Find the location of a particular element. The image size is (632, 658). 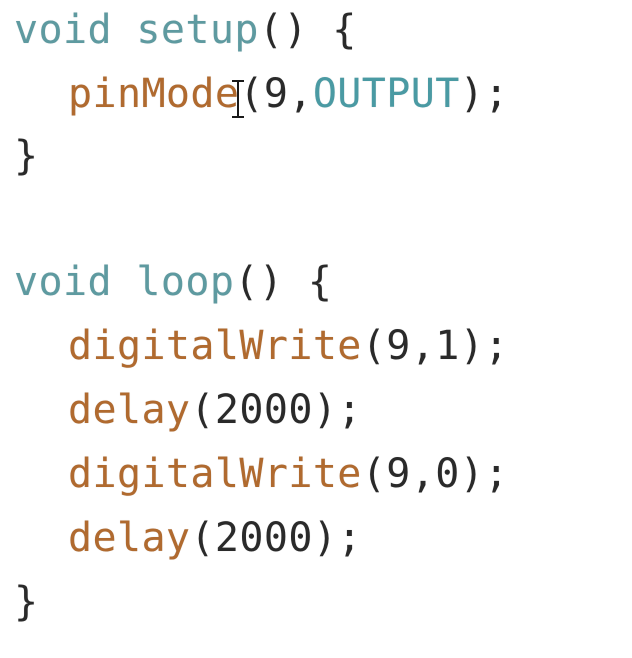

code-line-delay-2: delay(2000); is located at coordinates (215, 538).